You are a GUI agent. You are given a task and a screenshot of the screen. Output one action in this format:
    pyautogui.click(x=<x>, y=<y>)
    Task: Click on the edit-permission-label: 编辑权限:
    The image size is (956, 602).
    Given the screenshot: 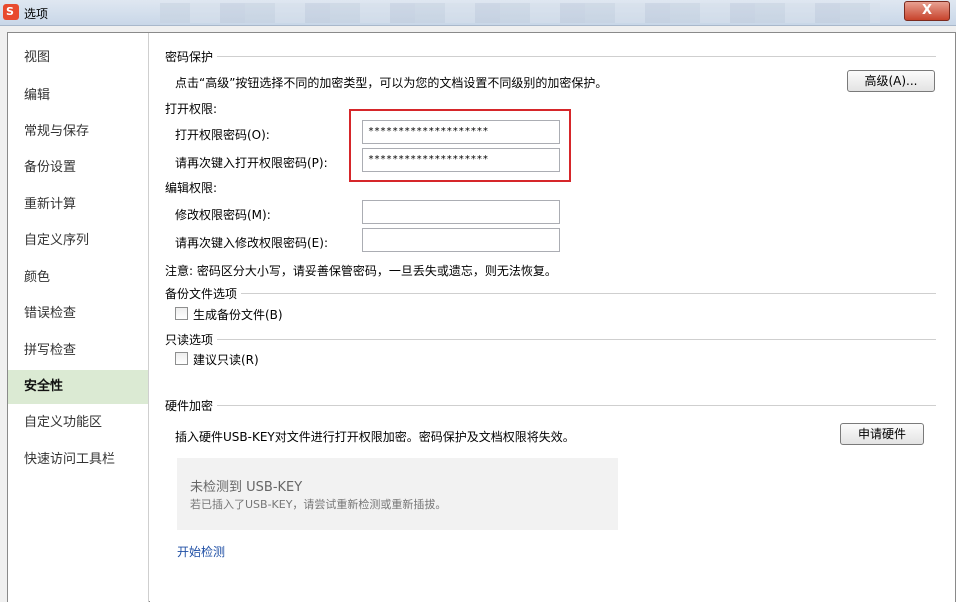 What is the action you would take?
    pyautogui.click(x=191, y=188)
    